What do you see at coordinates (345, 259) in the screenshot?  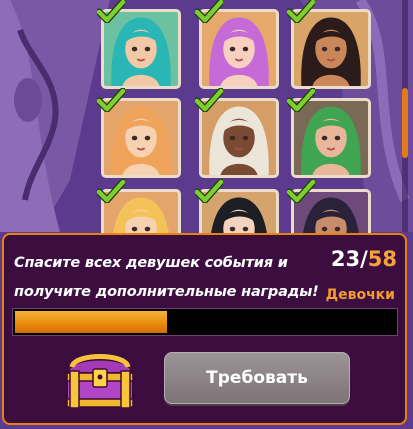 I see `counter-current: 23` at bounding box center [345, 259].